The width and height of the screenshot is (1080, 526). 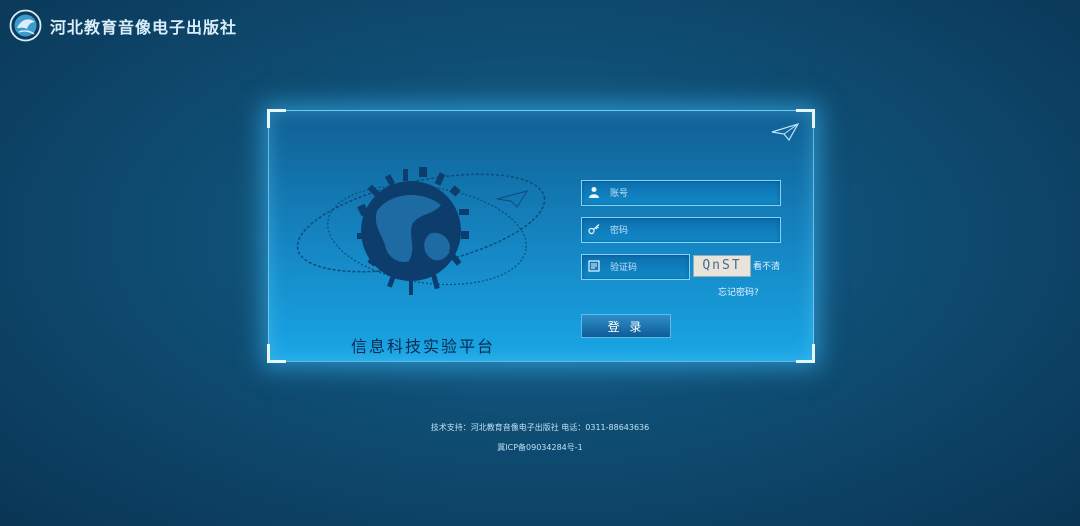 What do you see at coordinates (738, 291) in the screenshot?
I see `forgot-password-link: 忘记密码?` at bounding box center [738, 291].